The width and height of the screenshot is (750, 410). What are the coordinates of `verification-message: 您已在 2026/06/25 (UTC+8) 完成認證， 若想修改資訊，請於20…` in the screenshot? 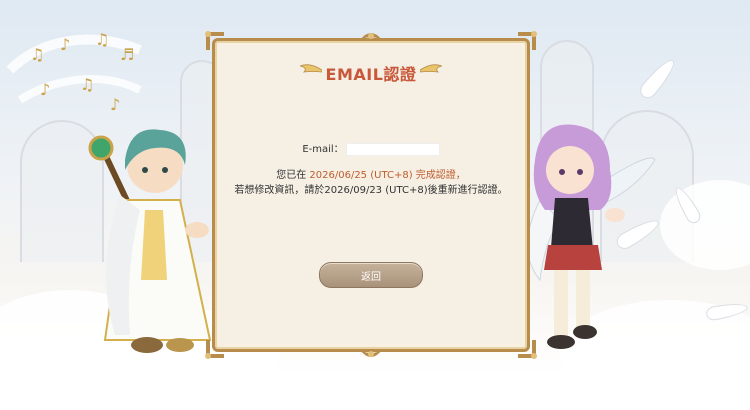 It's located at (371, 183).